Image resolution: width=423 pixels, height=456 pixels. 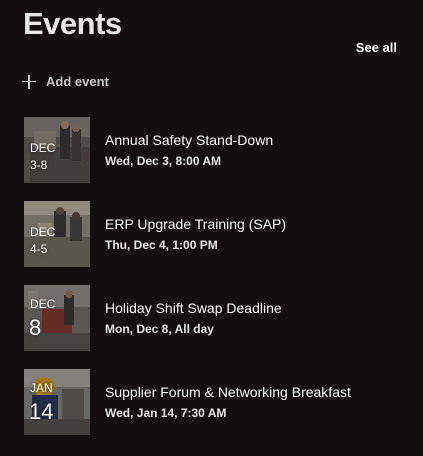 What do you see at coordinates (57, 318) in the screenshot?
I see `event-thumbnail: DEC 8` at bounding box center [57, 318].